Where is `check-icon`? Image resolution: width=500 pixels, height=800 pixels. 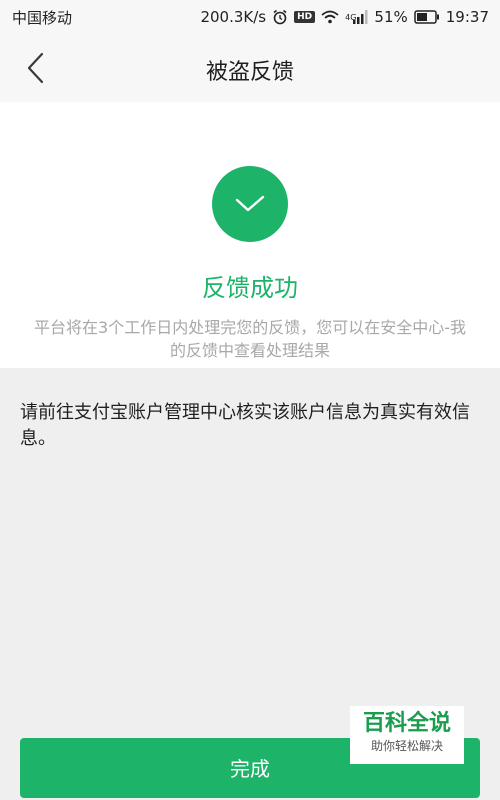
check-icon is located at coordinates (250, 203).